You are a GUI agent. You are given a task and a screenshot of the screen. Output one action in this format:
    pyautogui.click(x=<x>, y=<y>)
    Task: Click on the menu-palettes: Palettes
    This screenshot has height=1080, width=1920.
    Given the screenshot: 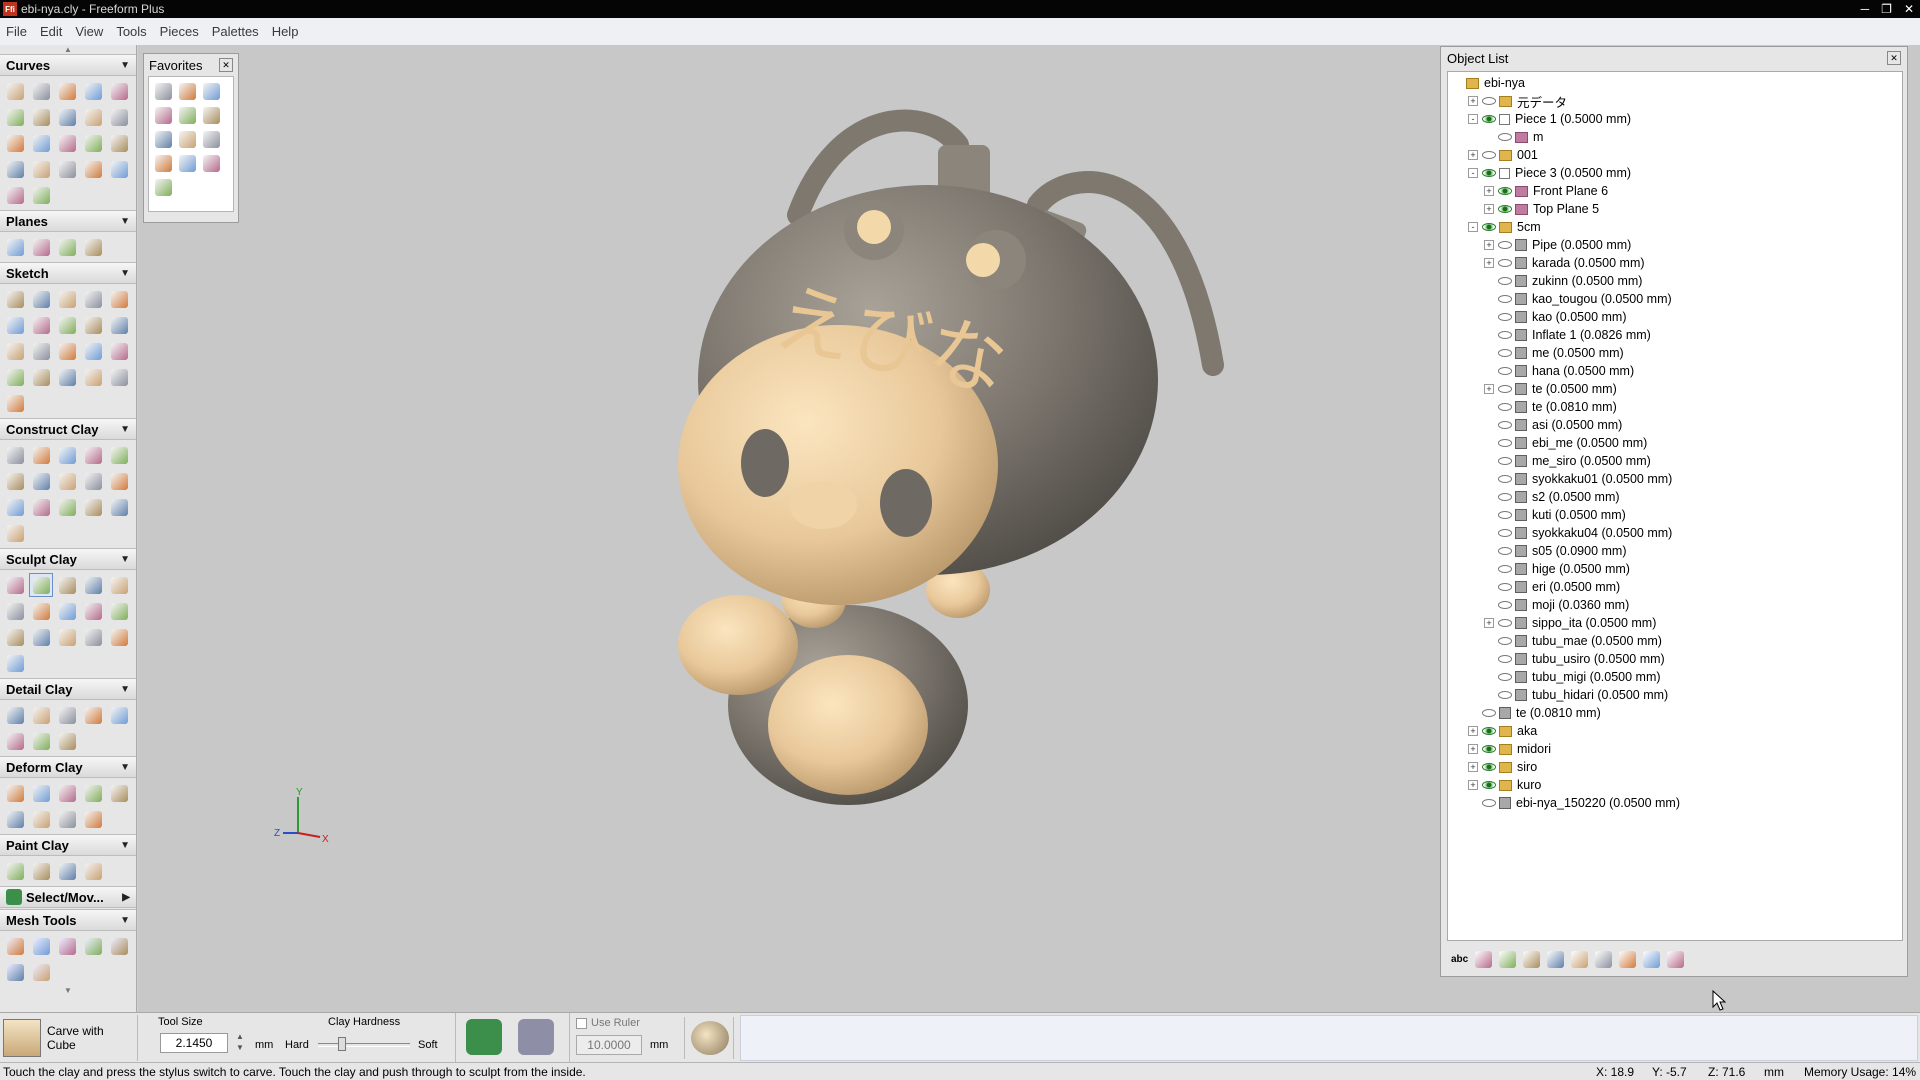 What is the action you would take?
    pyautogui.click(x=235, y=31)
    